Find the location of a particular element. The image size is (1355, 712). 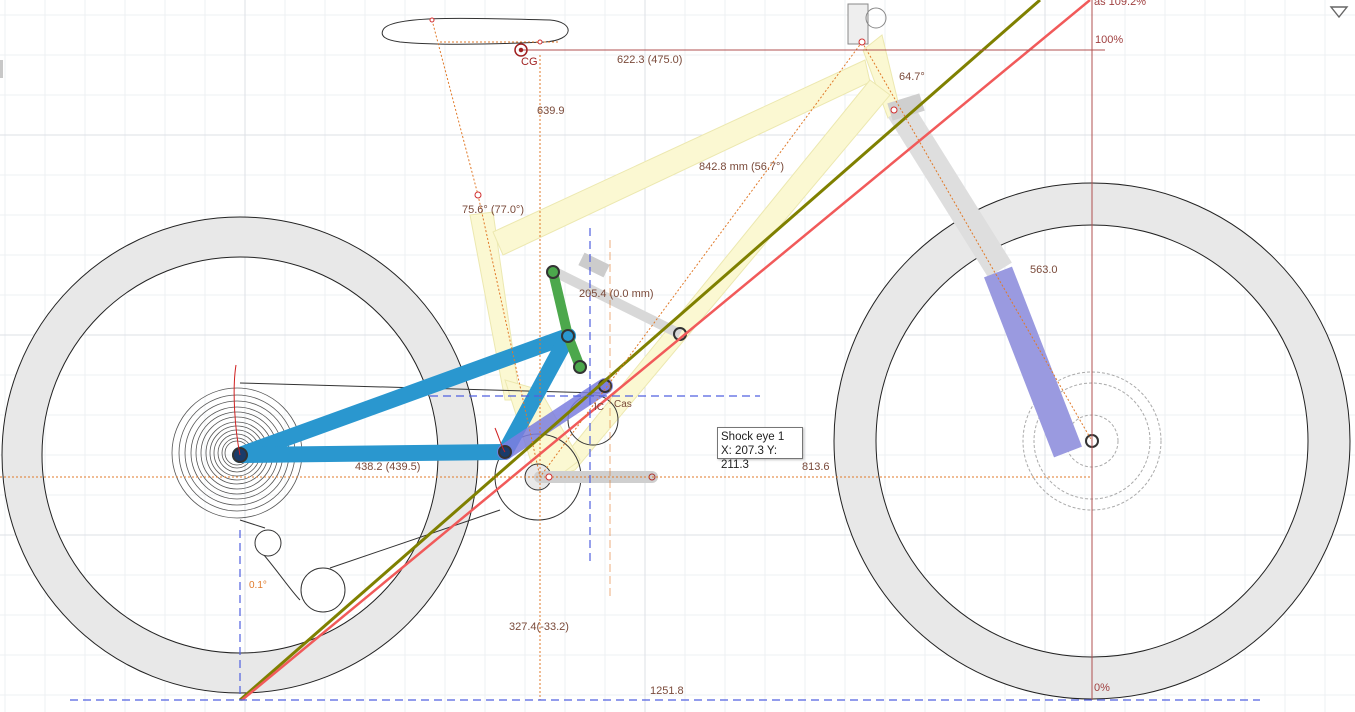

percent-top-clipped: as 109.2% is located at coordinates (1120, 4).